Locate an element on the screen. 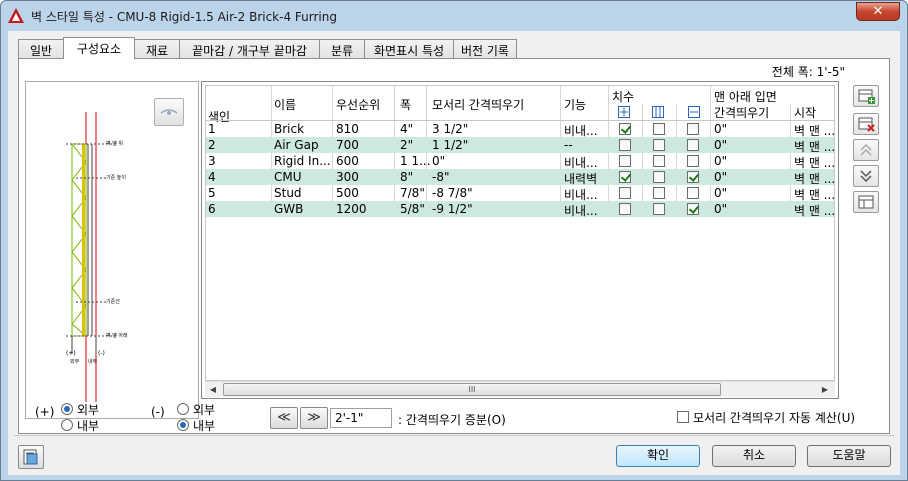 This screenshot has width=908, height=481. cell-priority: 600 is located at coordinates (347, 161).